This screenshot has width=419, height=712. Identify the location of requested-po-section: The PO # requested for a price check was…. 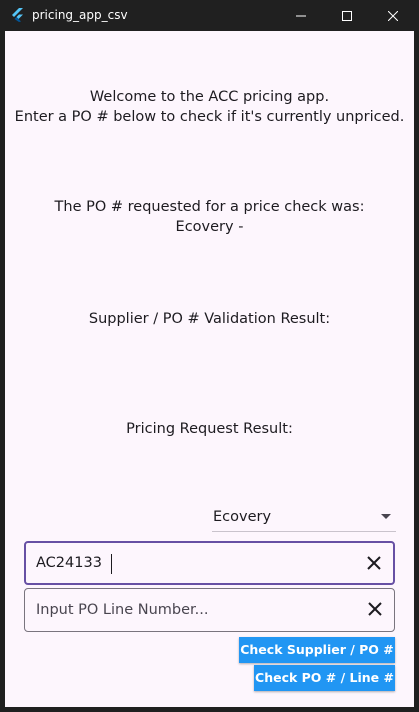
(209, 217).